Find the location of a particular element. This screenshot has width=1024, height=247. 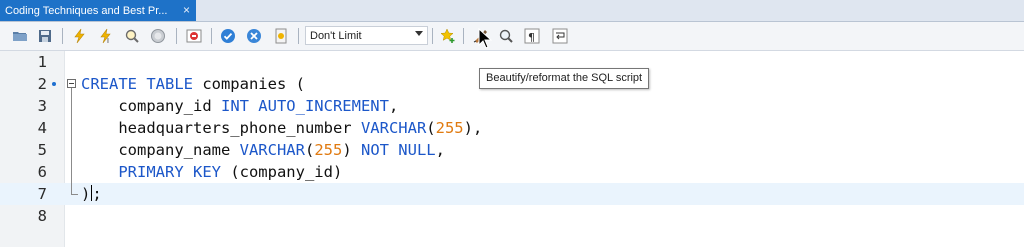

sql-token: company_name is located at coordinates (160, 150).